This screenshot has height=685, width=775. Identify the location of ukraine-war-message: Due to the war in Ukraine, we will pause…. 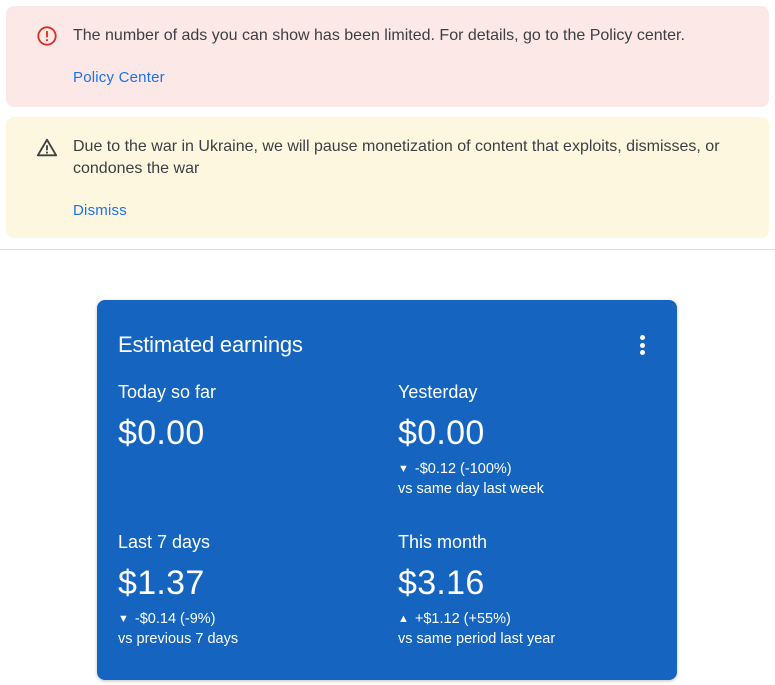
(396, 157).